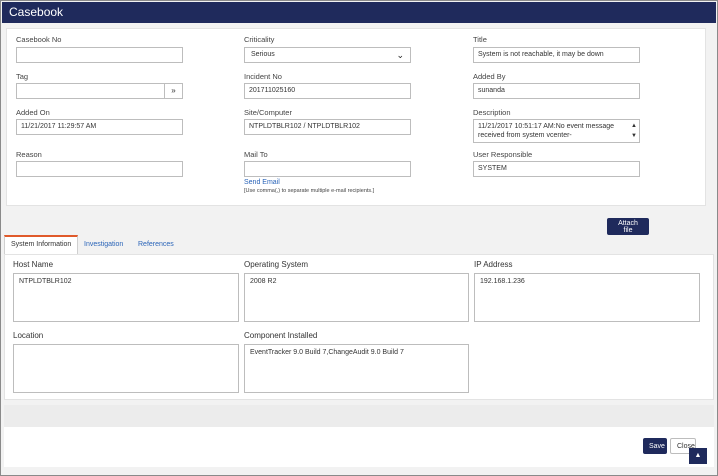 The image size is (718, 476). Describe the element at coordinates (655, 446) in the screenshot. I see `save-button: Save` at that location.